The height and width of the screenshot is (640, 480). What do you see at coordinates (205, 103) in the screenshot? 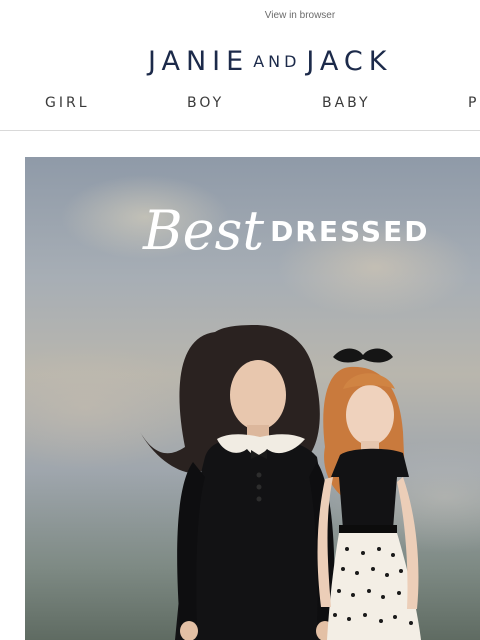
I see `nav-item-boy: BOY` at bounding box center [205, 103].